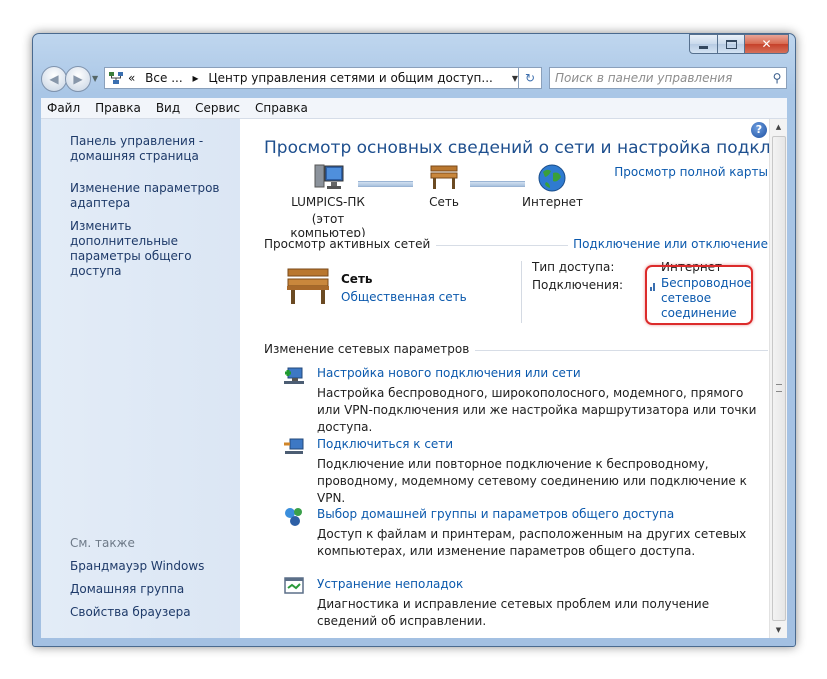  What do you see at coordinates (703, 47) in the screenshot?
I see `minimize-icon` at bounding box center [703, 47].